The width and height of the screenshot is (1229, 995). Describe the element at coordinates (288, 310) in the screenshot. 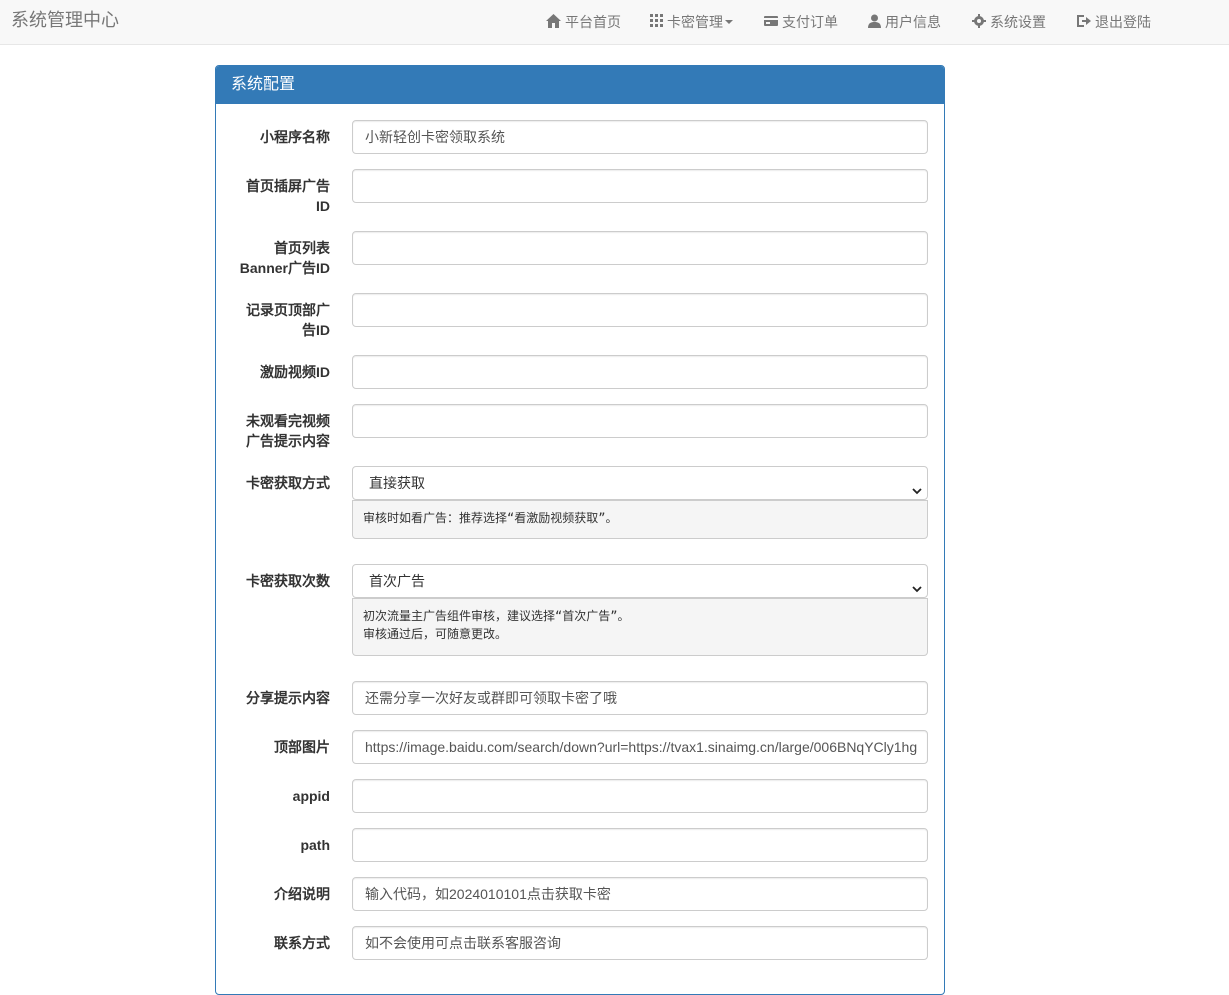

I see `label-line: 记录页顶部广` at that location.